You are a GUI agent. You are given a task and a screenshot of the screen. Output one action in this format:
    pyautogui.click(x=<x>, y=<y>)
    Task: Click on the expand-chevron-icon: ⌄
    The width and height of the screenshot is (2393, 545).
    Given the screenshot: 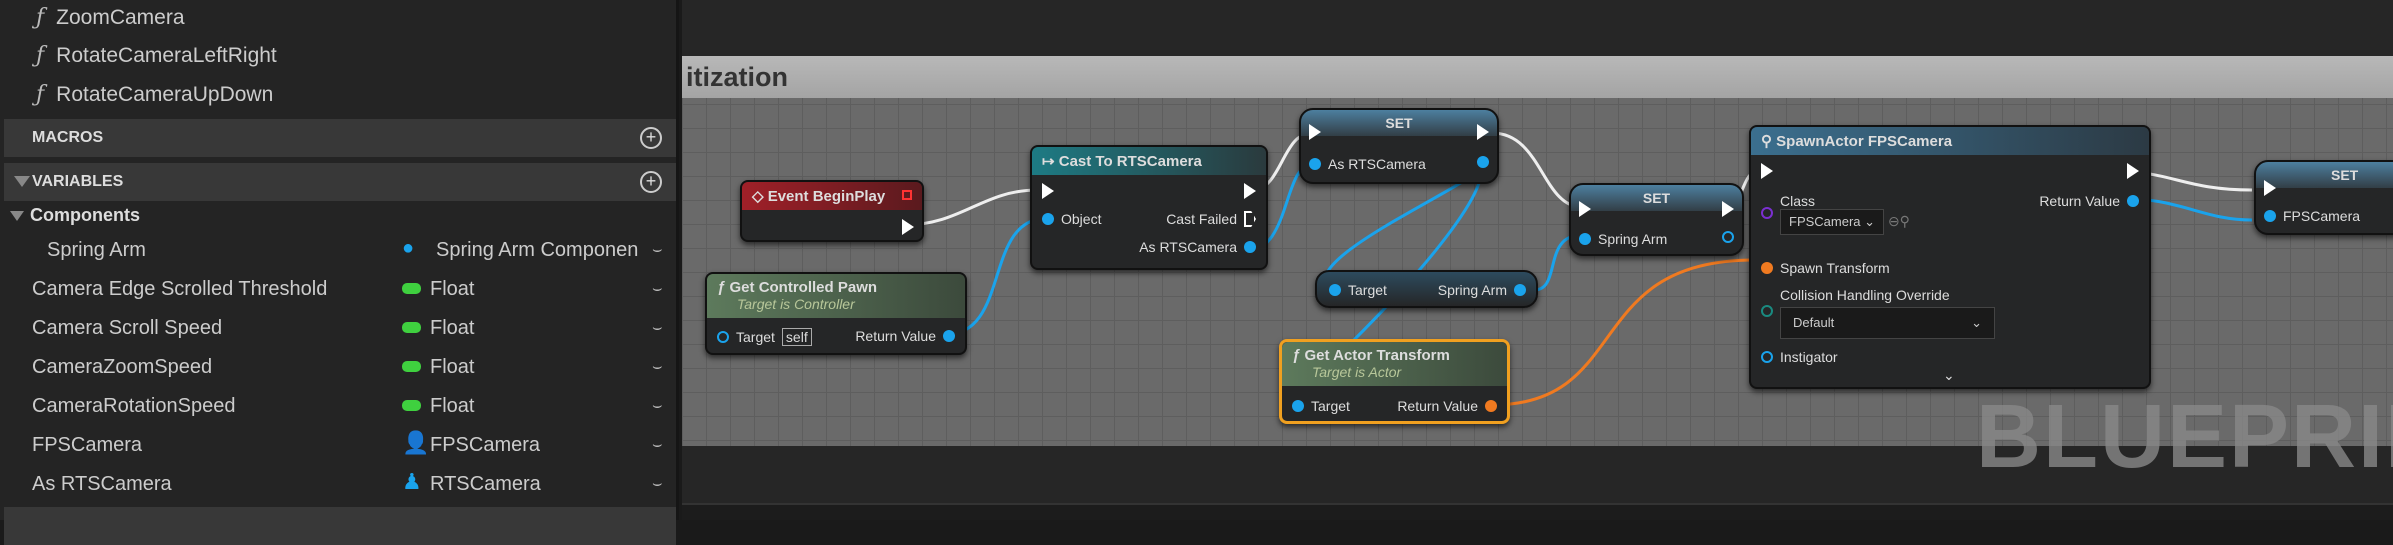 What is the action you would take?
    pyautogui.click(x=1949, y=375)
    